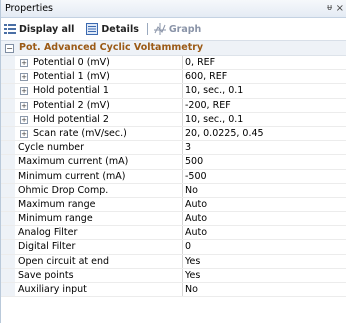 The width and height of the screenshot is (346, 323). Describe the element at coordinates (29, 8) in the screenshot. I see `panel-title: Properties` at that location.